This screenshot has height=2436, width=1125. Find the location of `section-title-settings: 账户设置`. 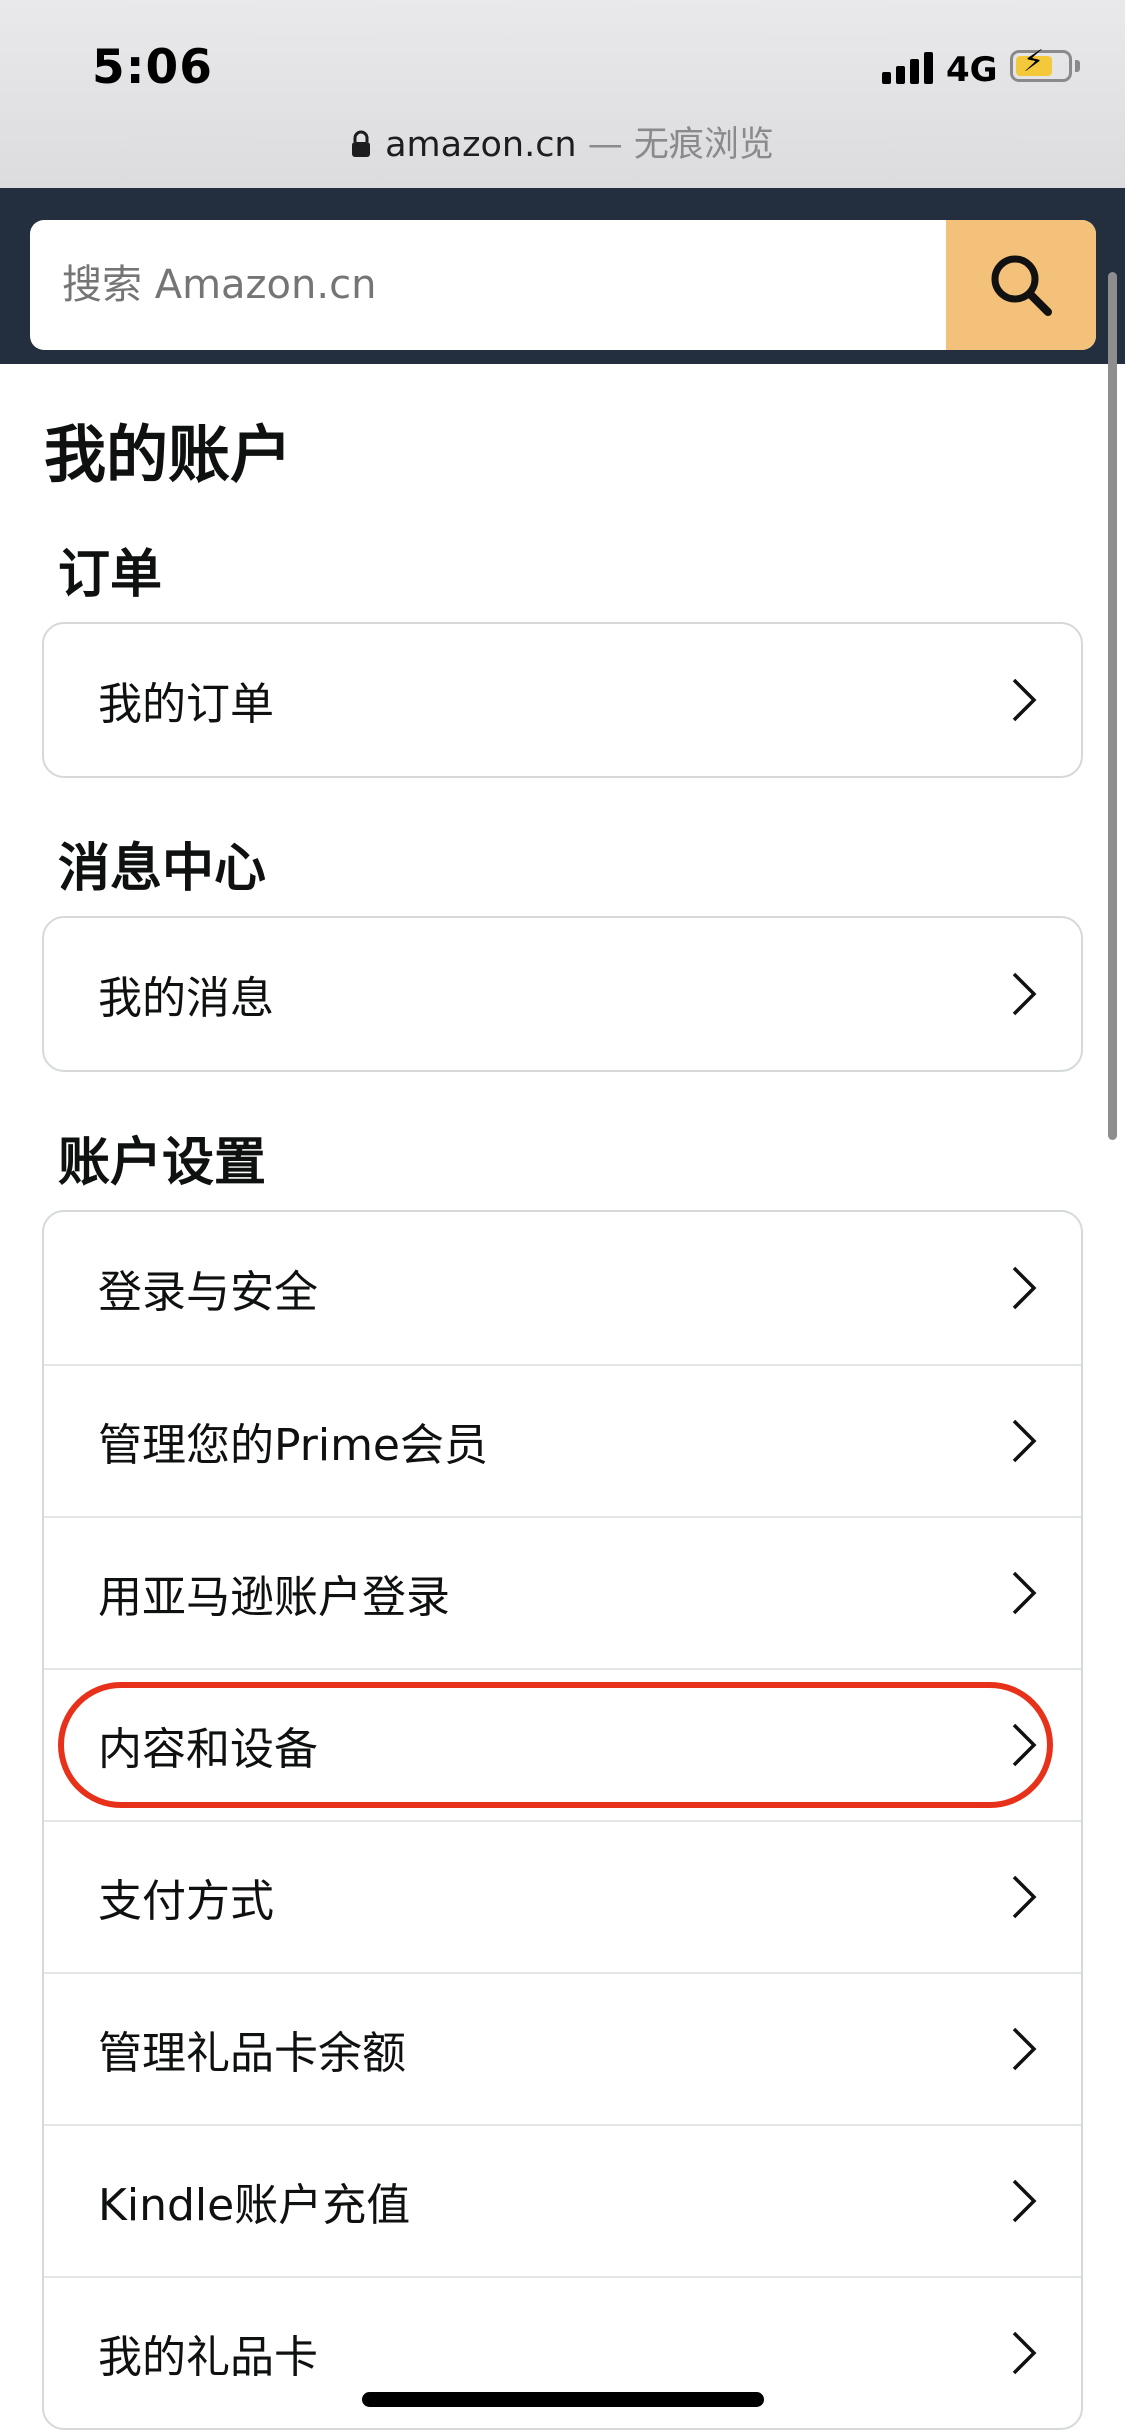

section-title-settings: 账户设置 is located at coordinates (162, 1163).